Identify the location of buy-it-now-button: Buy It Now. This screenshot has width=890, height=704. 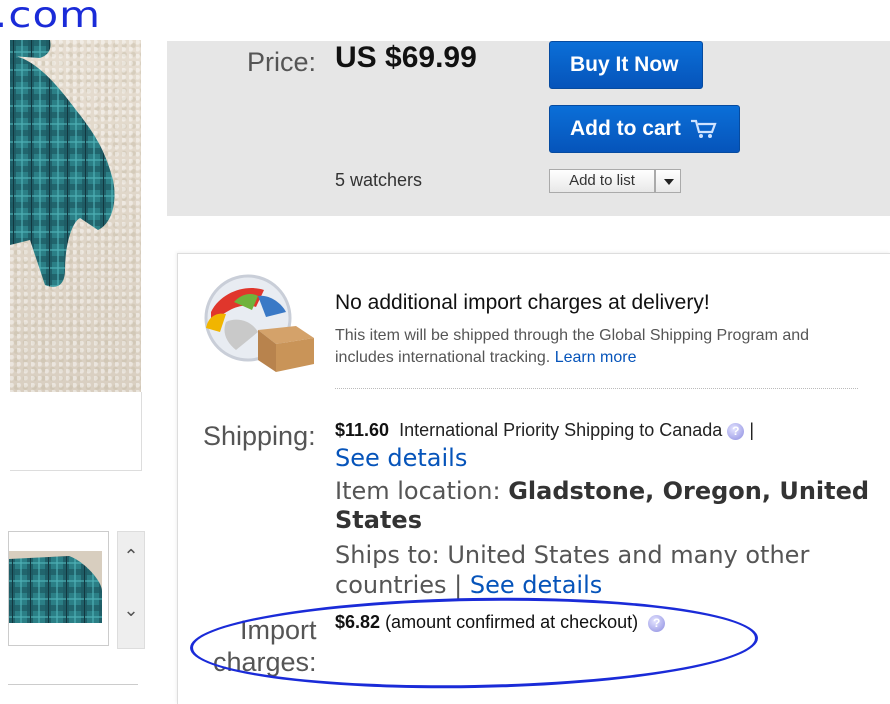
(626, 65).